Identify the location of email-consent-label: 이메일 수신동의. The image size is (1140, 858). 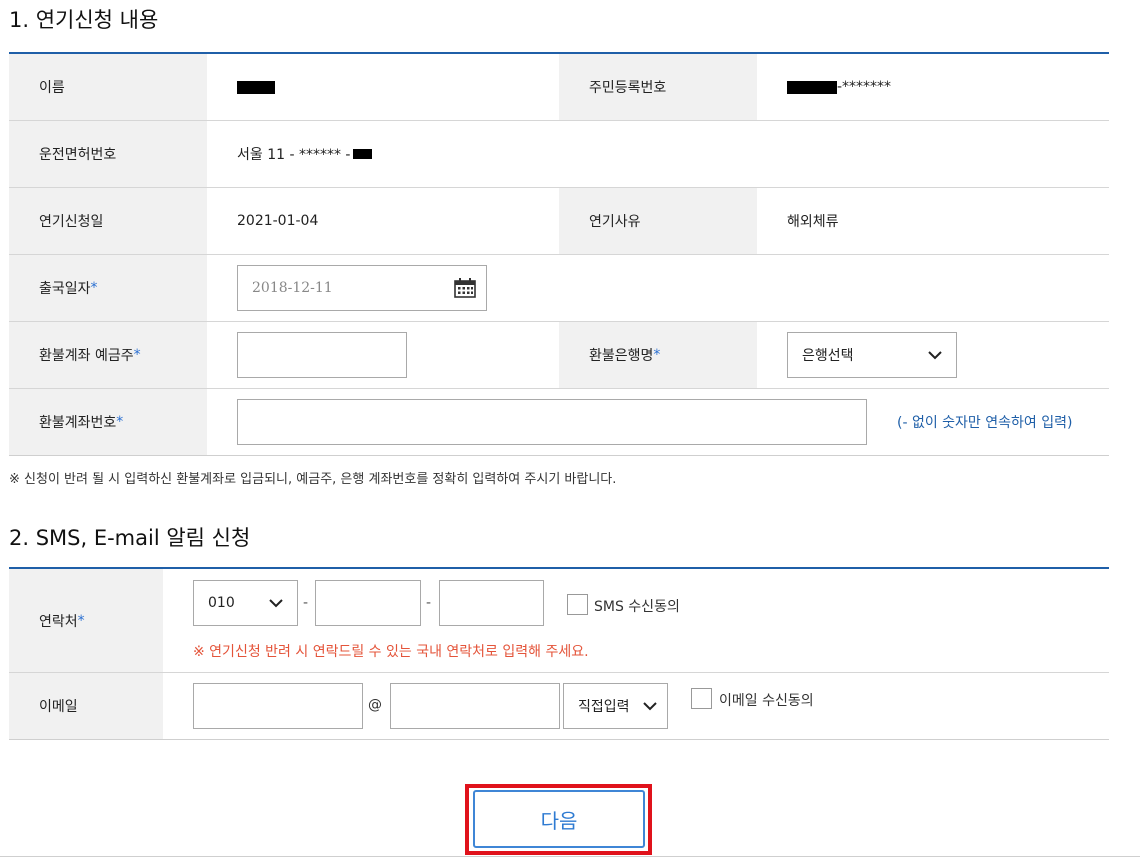
(766, 701).